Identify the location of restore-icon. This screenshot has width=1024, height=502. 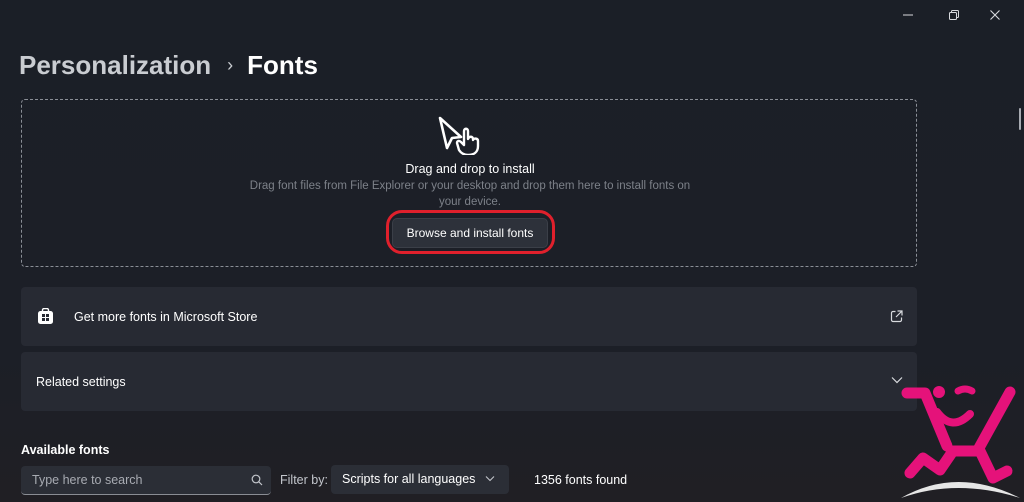
(954, 15).